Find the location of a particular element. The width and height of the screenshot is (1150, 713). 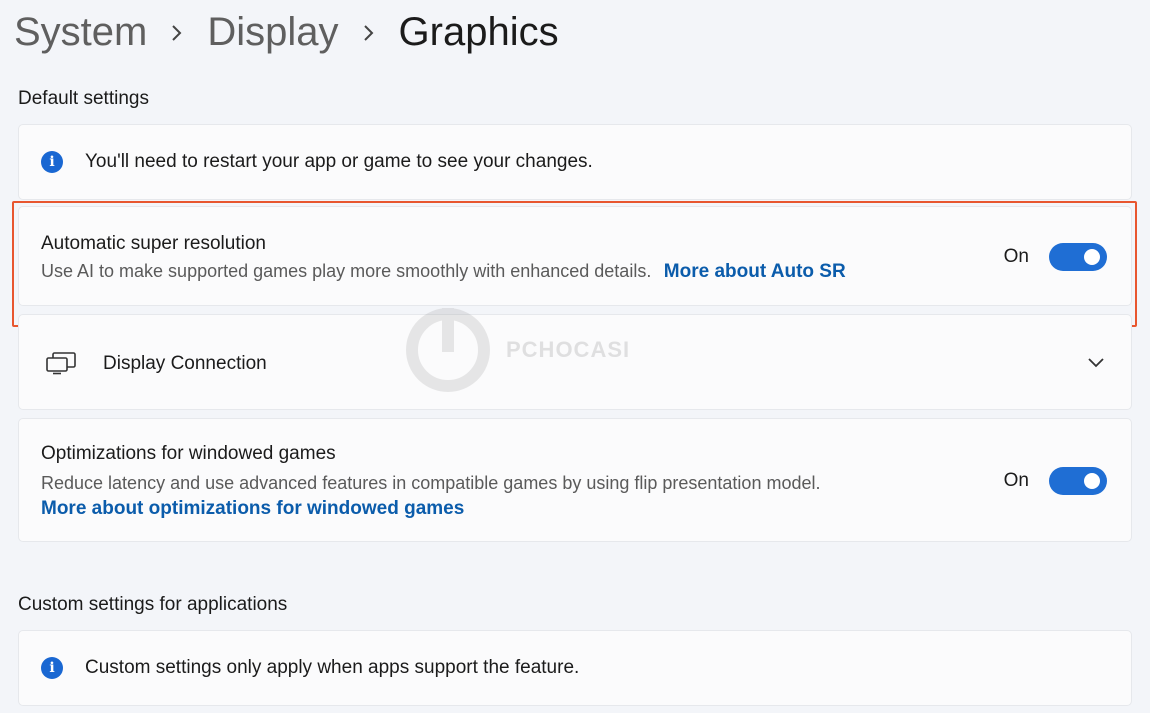

multi-monitor-icon is located at coordinates (61, 365).